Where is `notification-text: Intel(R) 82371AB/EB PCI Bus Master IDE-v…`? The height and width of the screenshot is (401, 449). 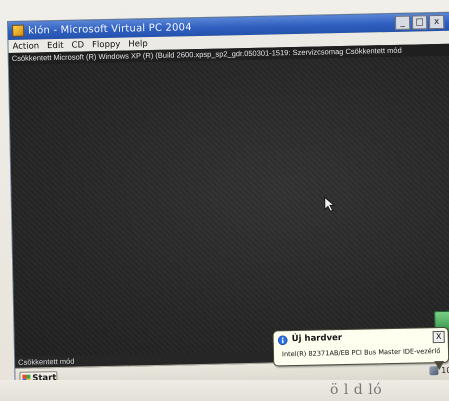
notification-text: Intel(R) 82371AB/EB PCI Bus Master IDE-v… is located at coordinates (361, 353).